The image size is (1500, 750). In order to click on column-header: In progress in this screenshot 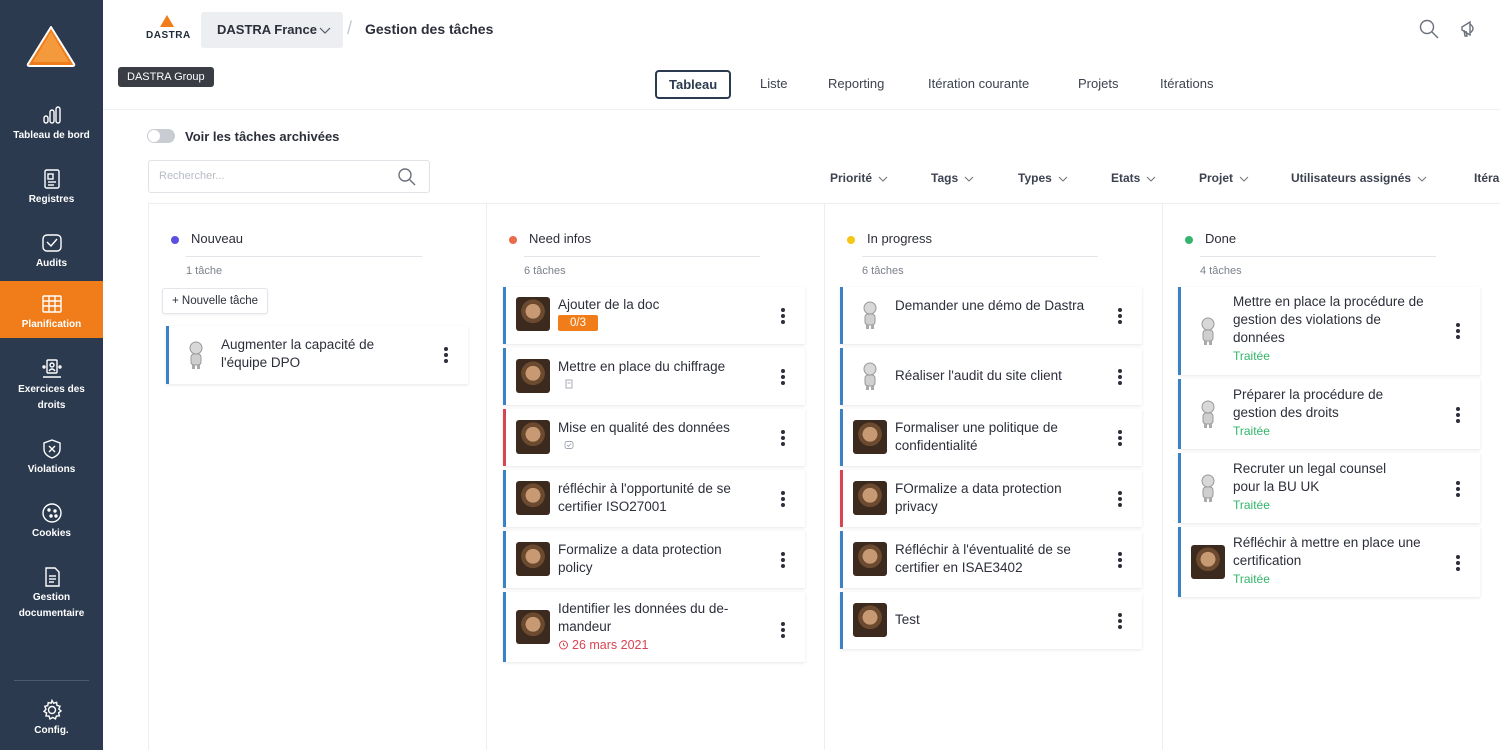, I will do `click(889, 238)`.